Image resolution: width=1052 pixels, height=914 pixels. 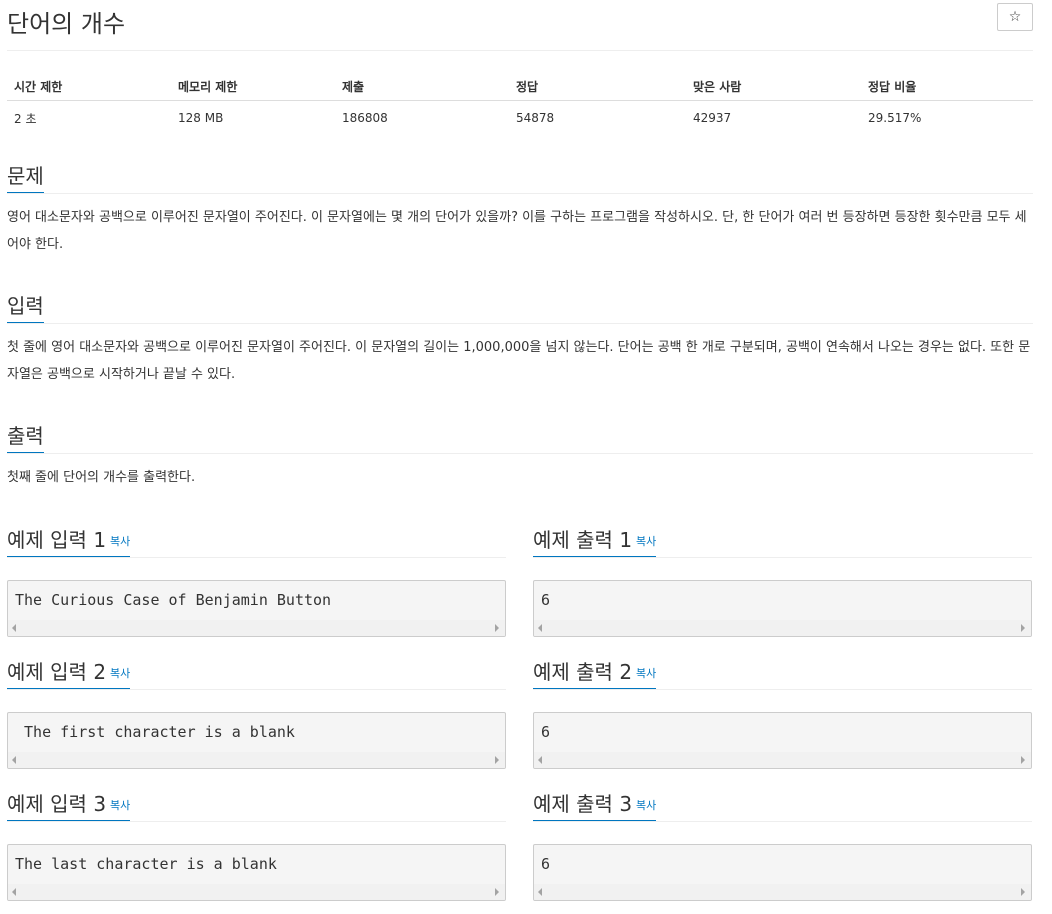 What do you see at coordinates (256, 892) in the screenshot?
I see `sample-input-3-scrollbar` at bounding box center [256, 892].